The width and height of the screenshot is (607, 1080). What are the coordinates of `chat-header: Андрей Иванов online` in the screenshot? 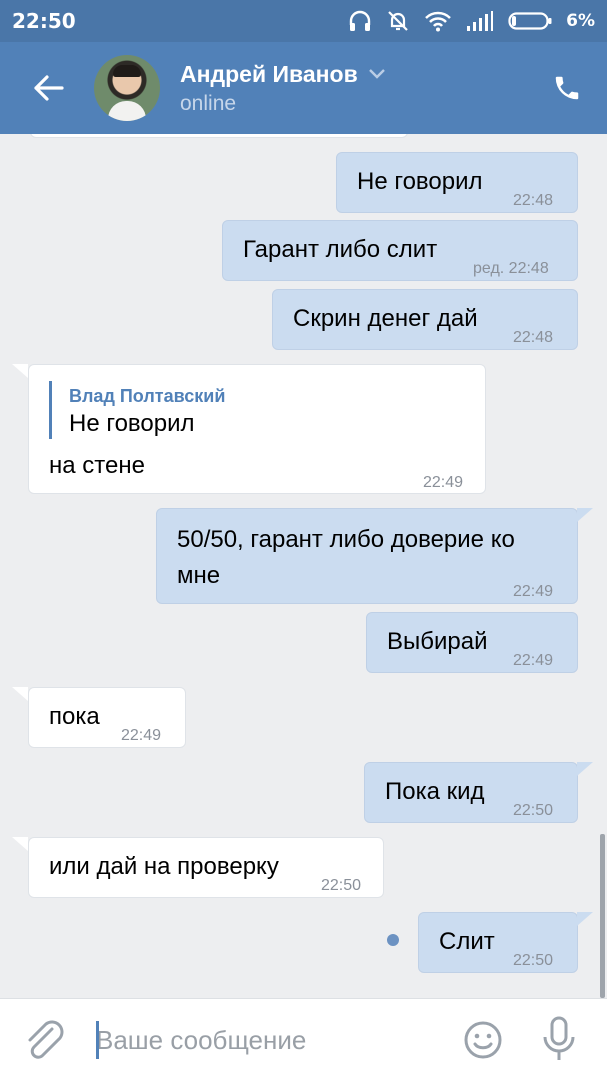 It's located at (303, 88).